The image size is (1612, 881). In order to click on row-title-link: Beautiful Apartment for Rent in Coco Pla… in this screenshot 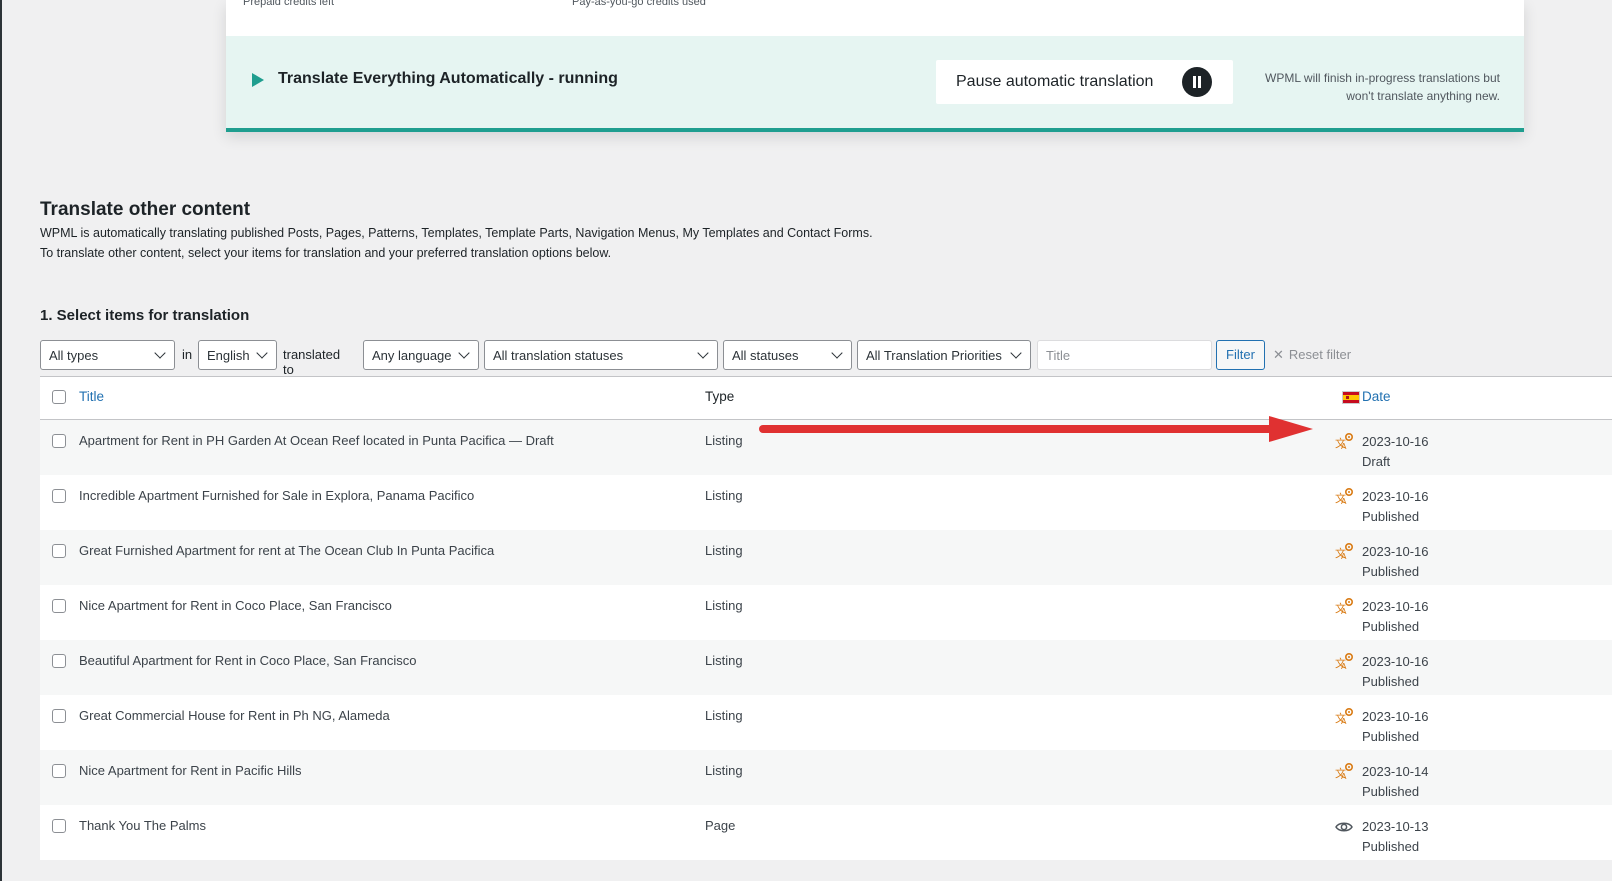, I will do `click(247, 660)`.